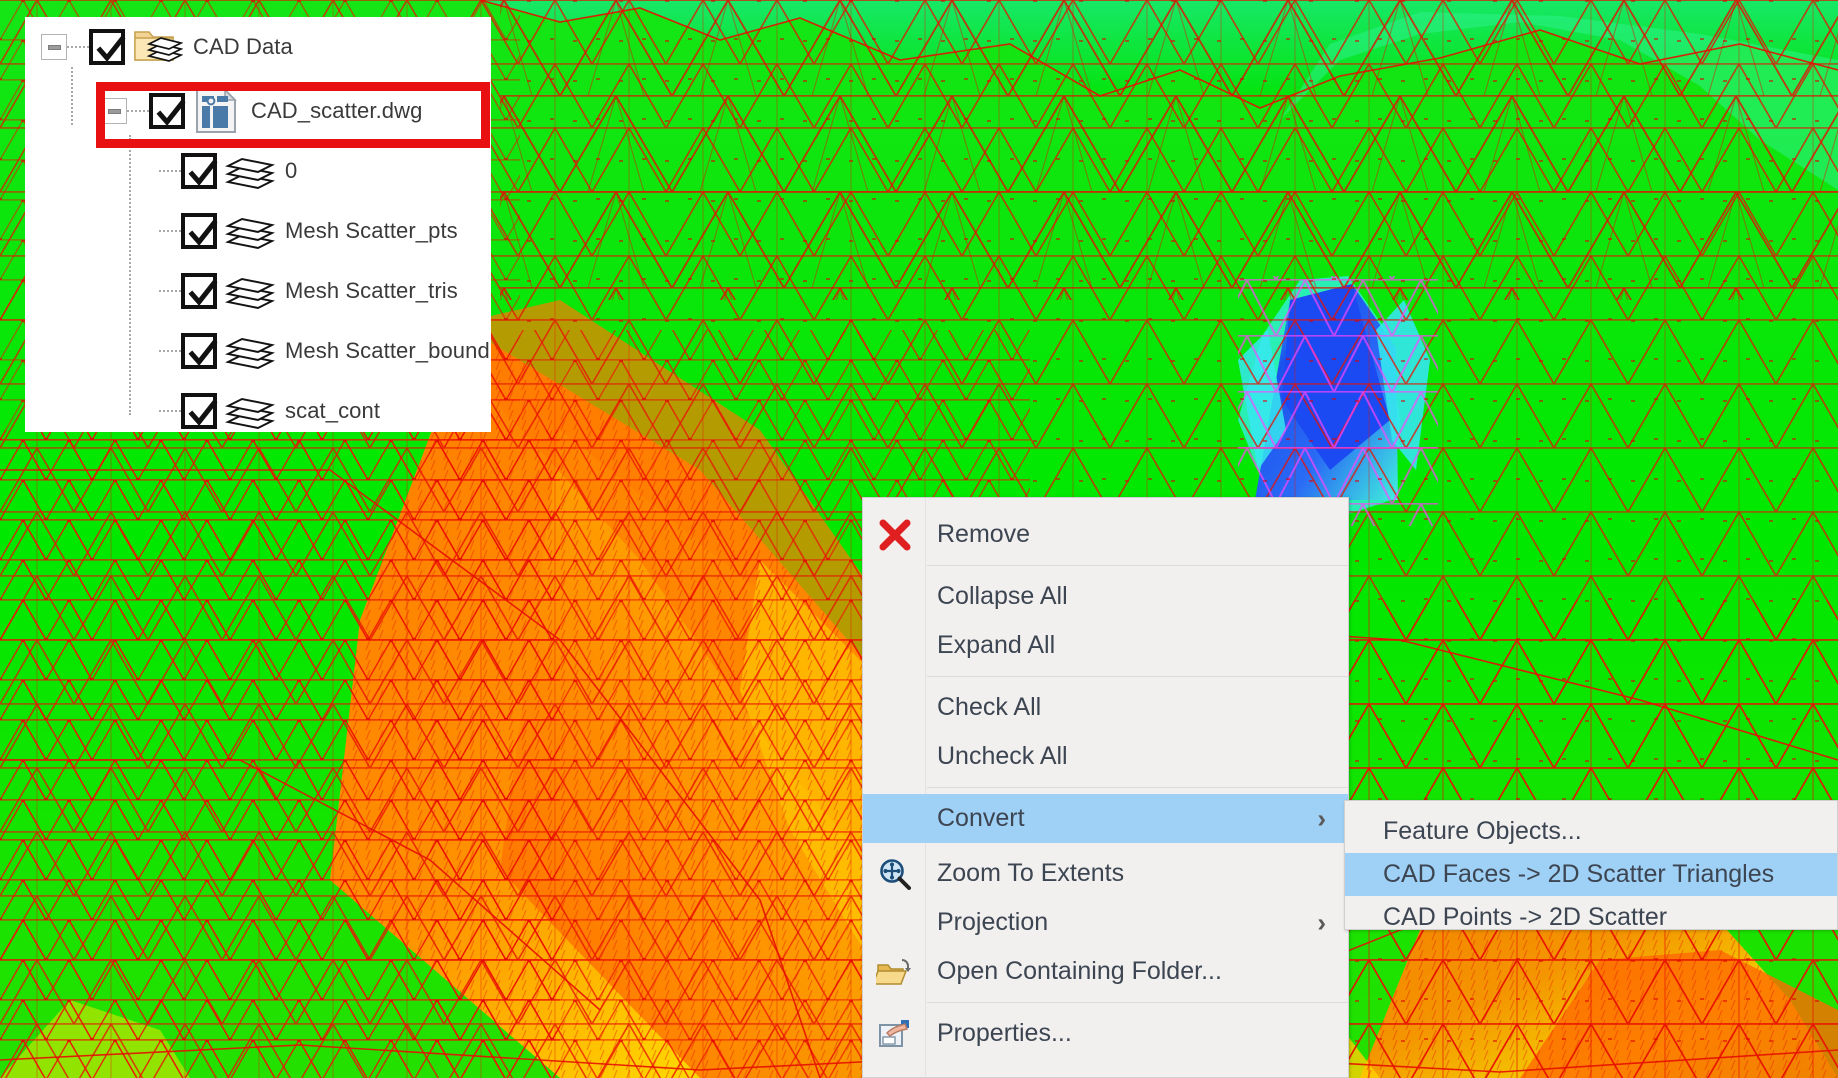 The width and height of the screenshot is (1838, 1078). I want to click on zoom-extents-icon, so click(895, 874).